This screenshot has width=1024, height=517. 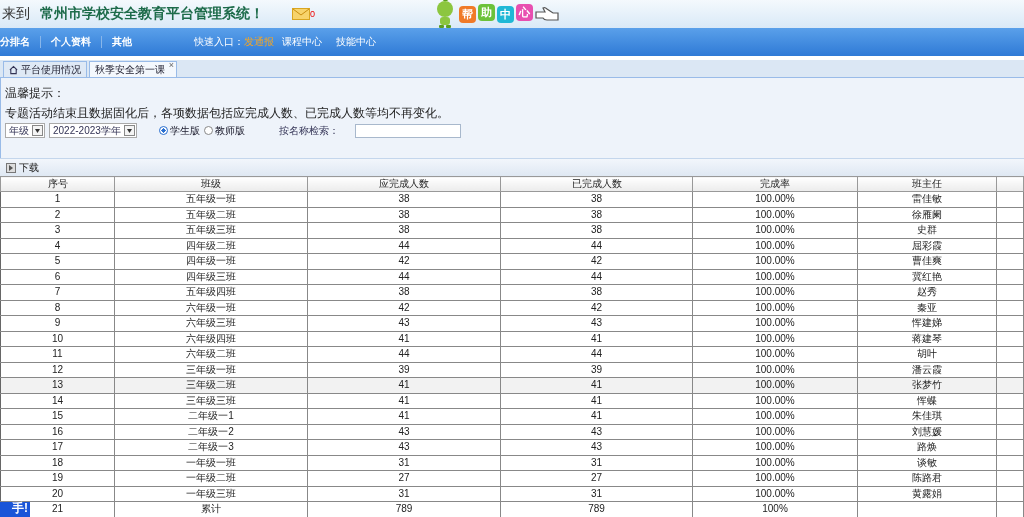 What do you see at coordinates (57, 494) in the screenshot?
I see `table-cell: 20` at bounding box center [57, 494].